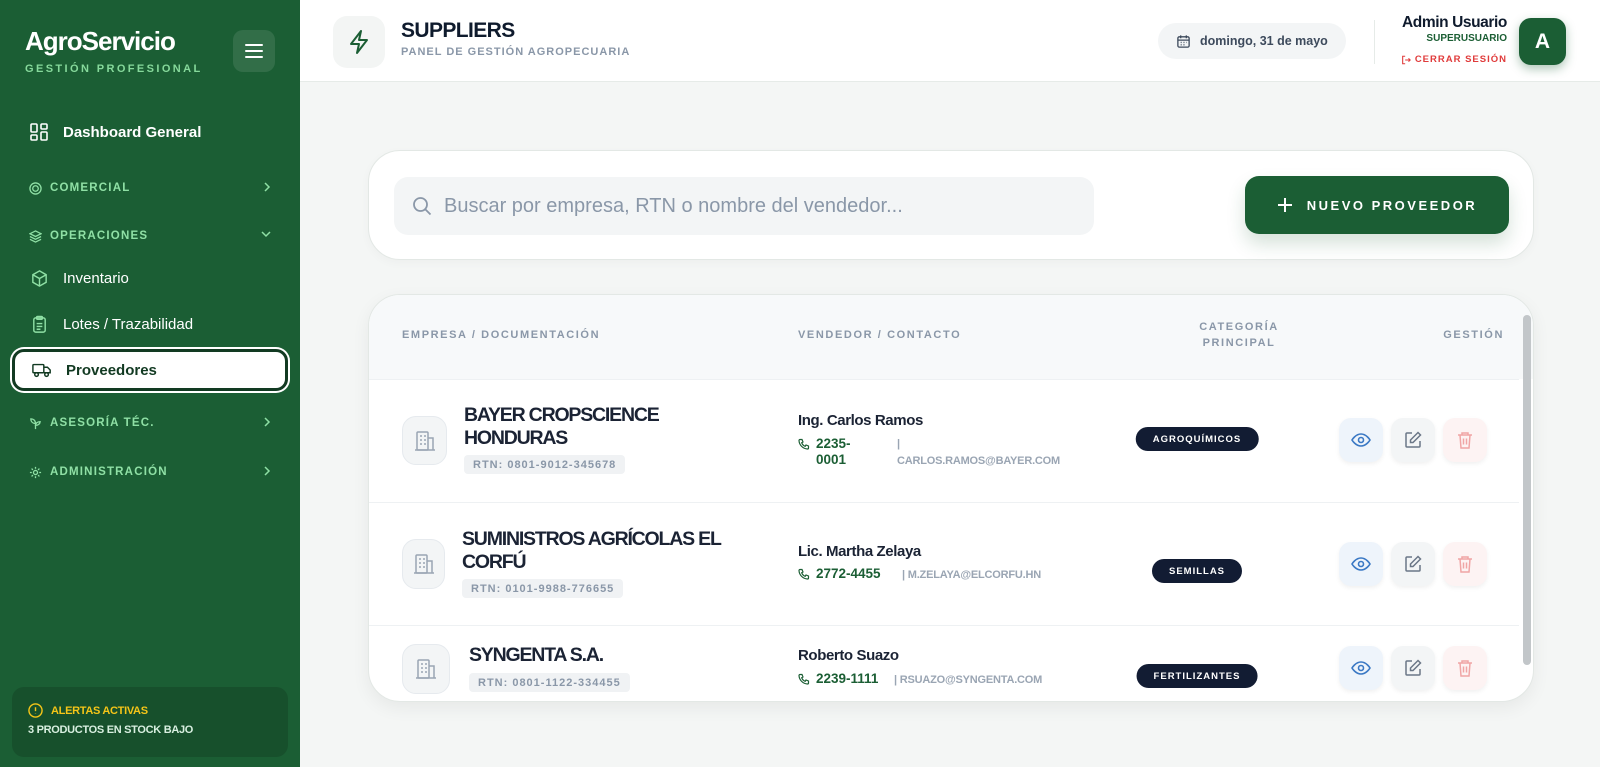 This screenshot has height=767, width=1600. I want to click on nav-section-asesoria-label: ASESORÍA TÉC., so click(102, 423).